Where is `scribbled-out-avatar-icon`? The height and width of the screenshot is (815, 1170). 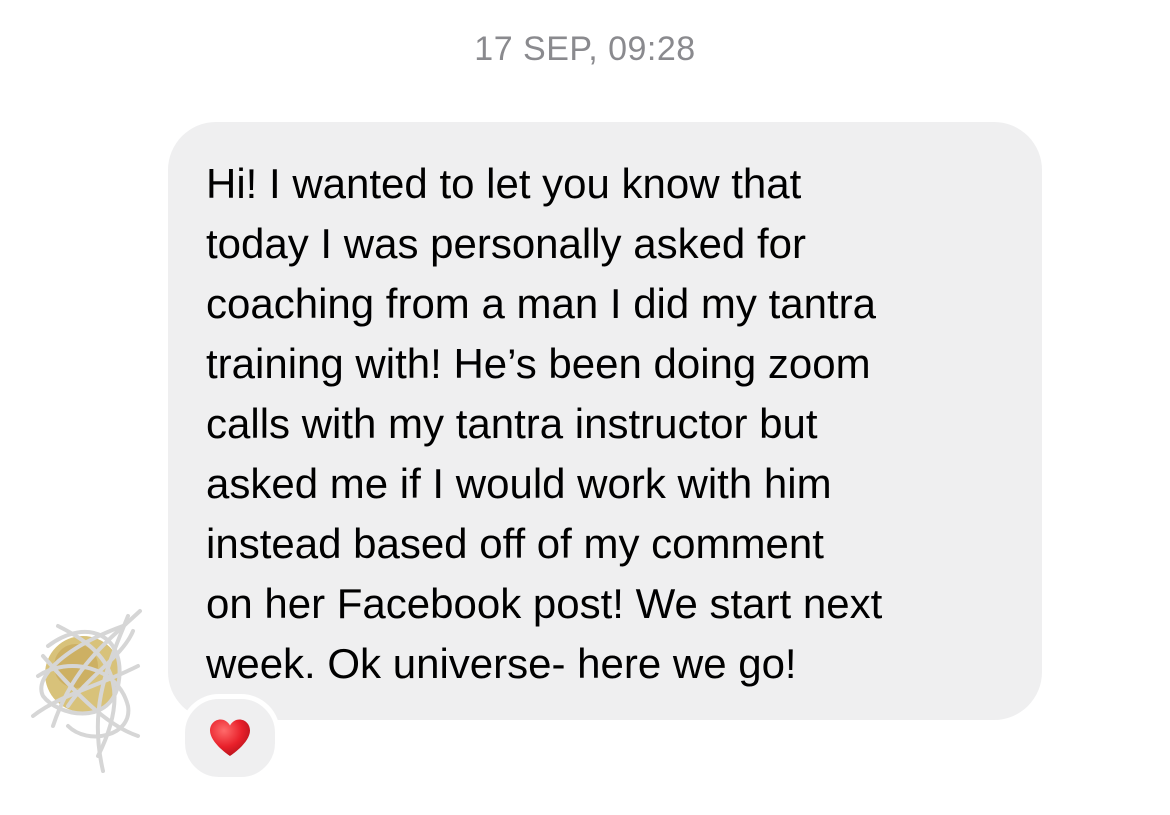 scribbled-out-avatar-icon is located at coordinates (86, 691).